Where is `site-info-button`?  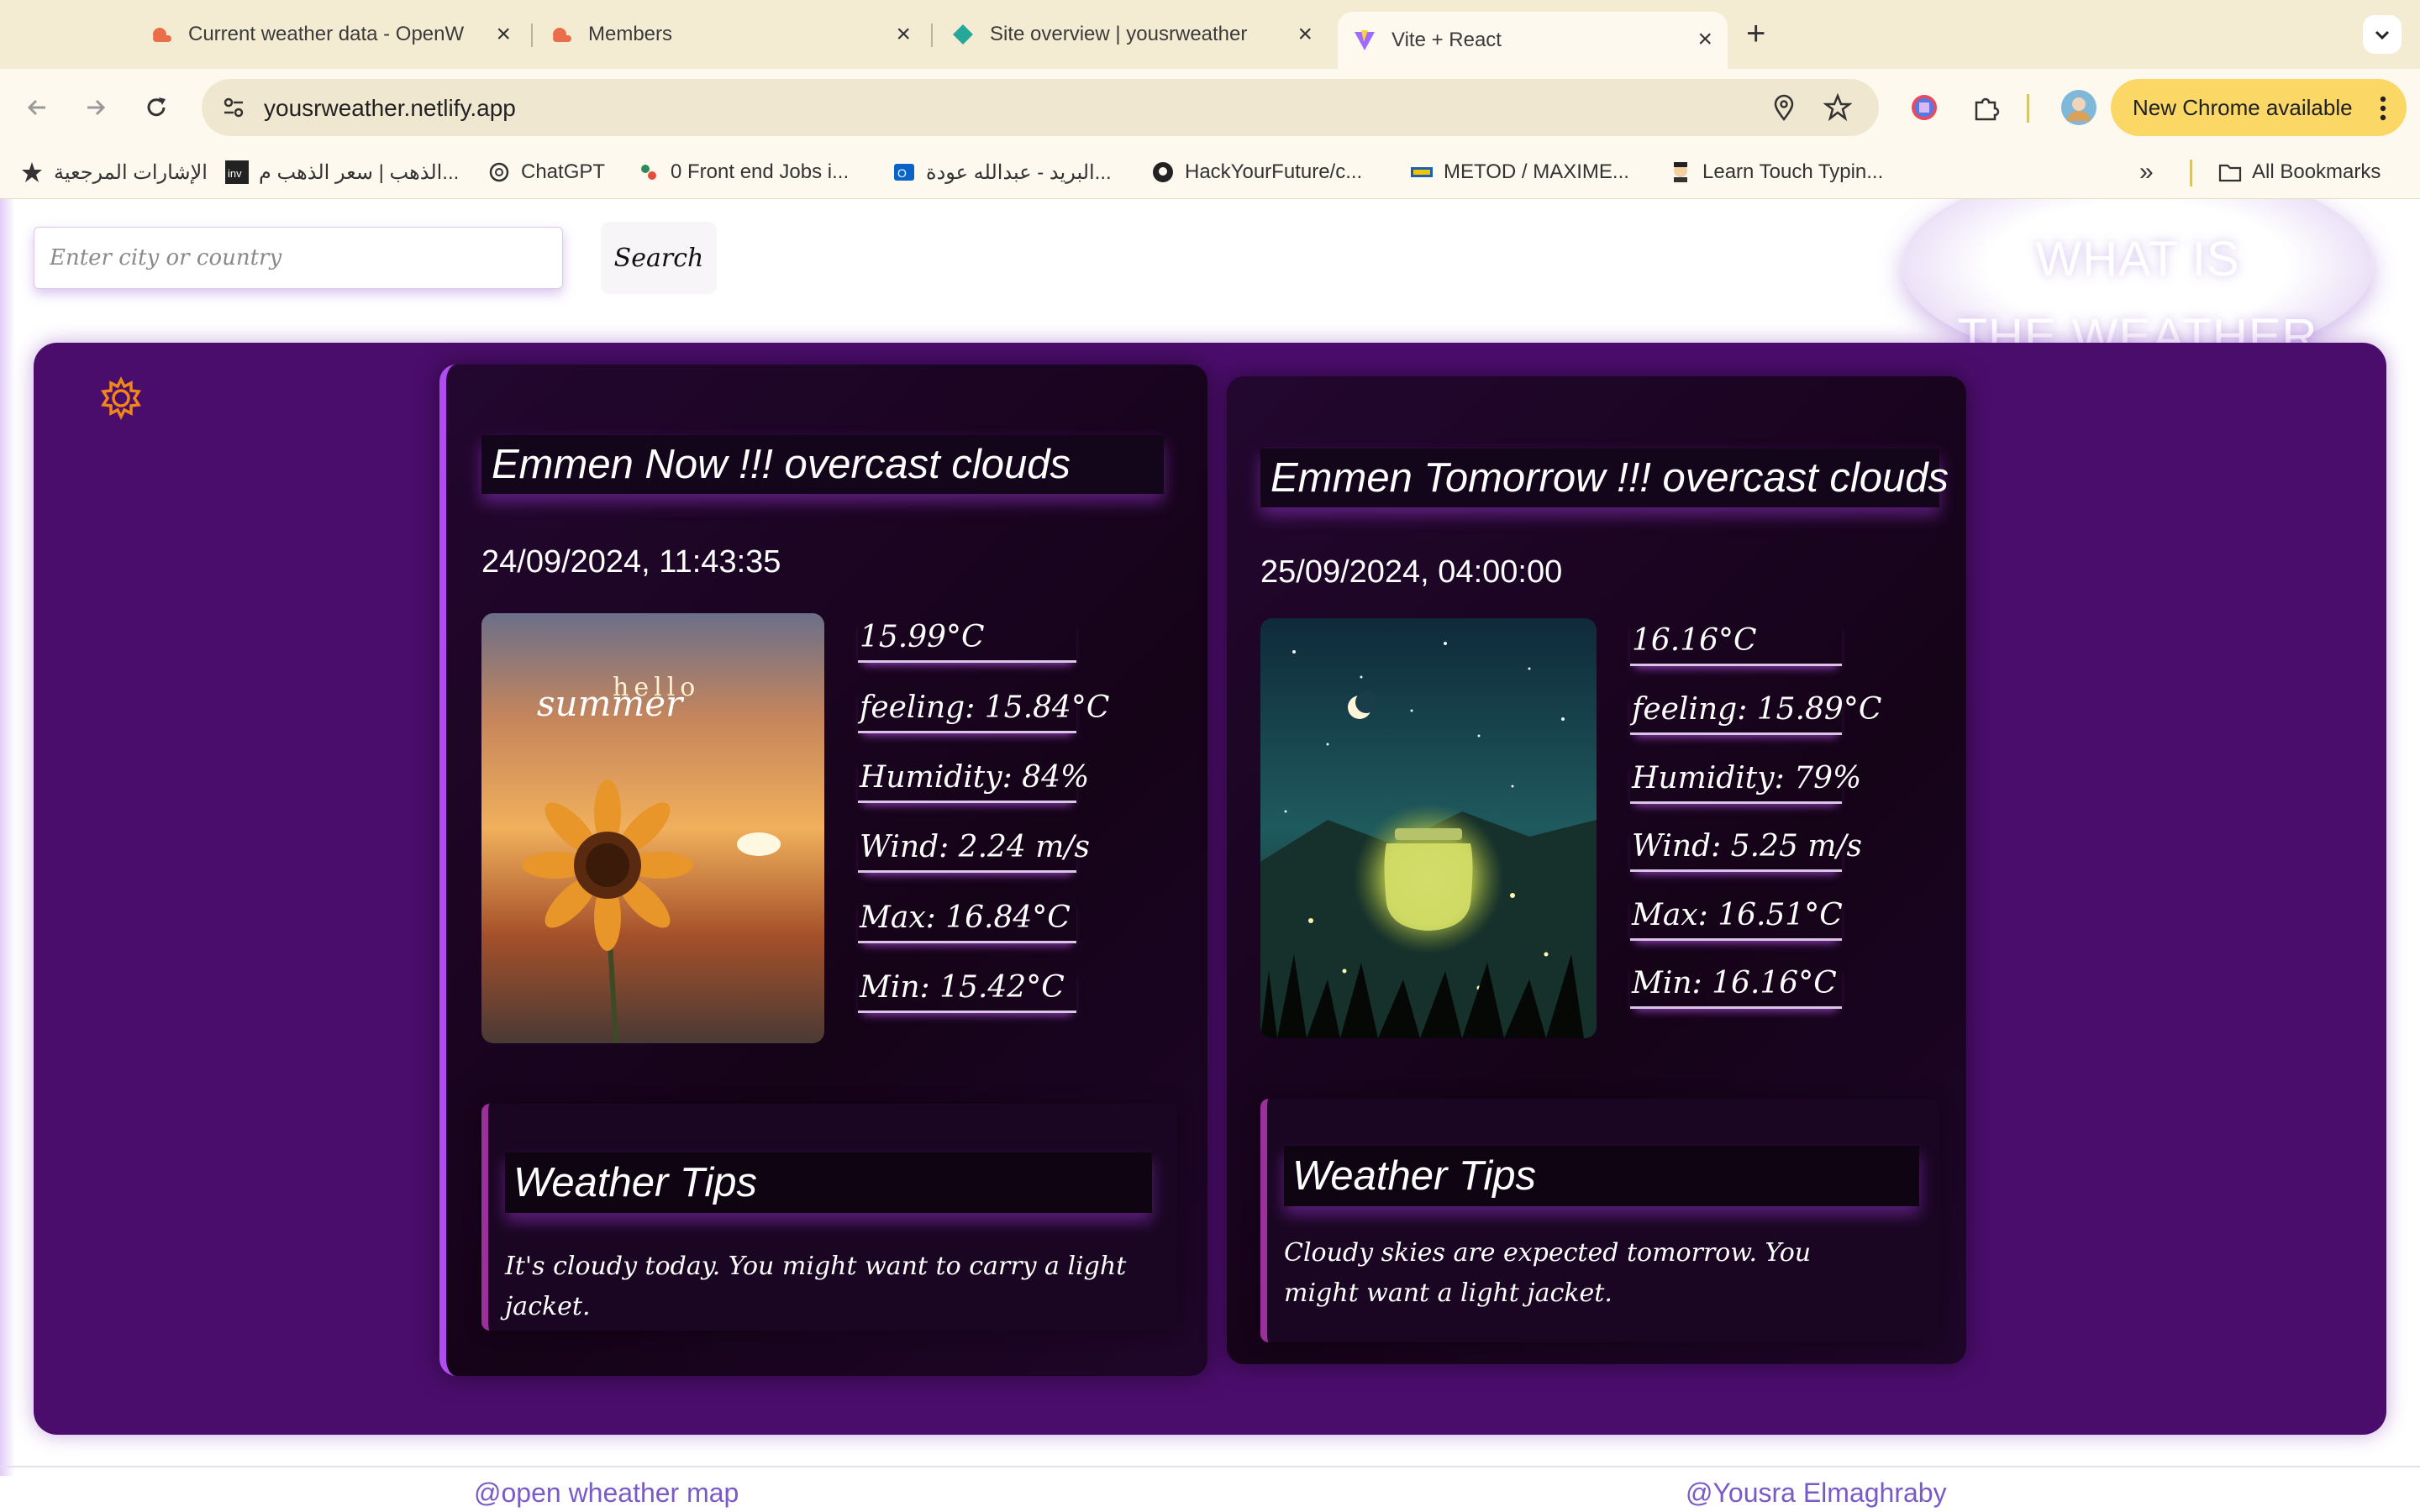
site-info-button is located at coordinates (233, 107).